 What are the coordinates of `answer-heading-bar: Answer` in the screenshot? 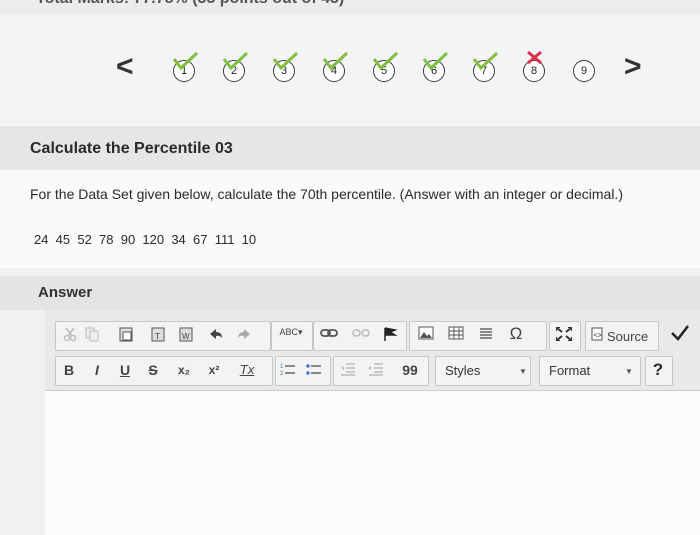 It's located at (350, 293).